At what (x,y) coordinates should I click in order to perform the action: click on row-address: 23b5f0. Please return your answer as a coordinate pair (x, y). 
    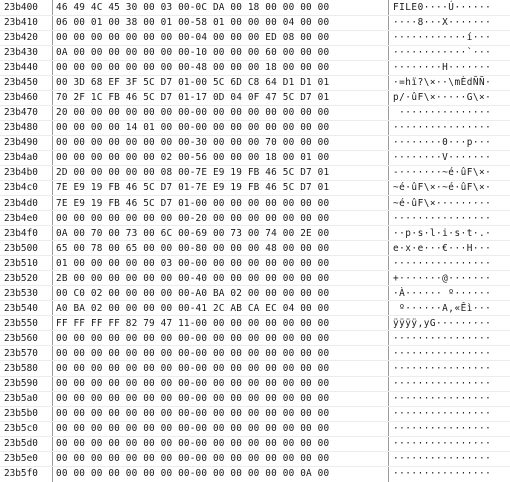
    Looking at the image, I should click on (21, 474).